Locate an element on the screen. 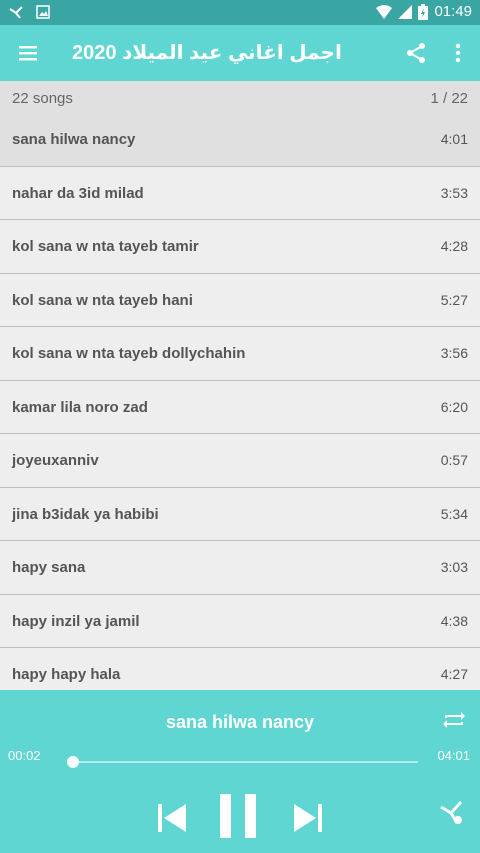  list-header: 22 songs 1 / 22 is located at coordinates (240, 97).